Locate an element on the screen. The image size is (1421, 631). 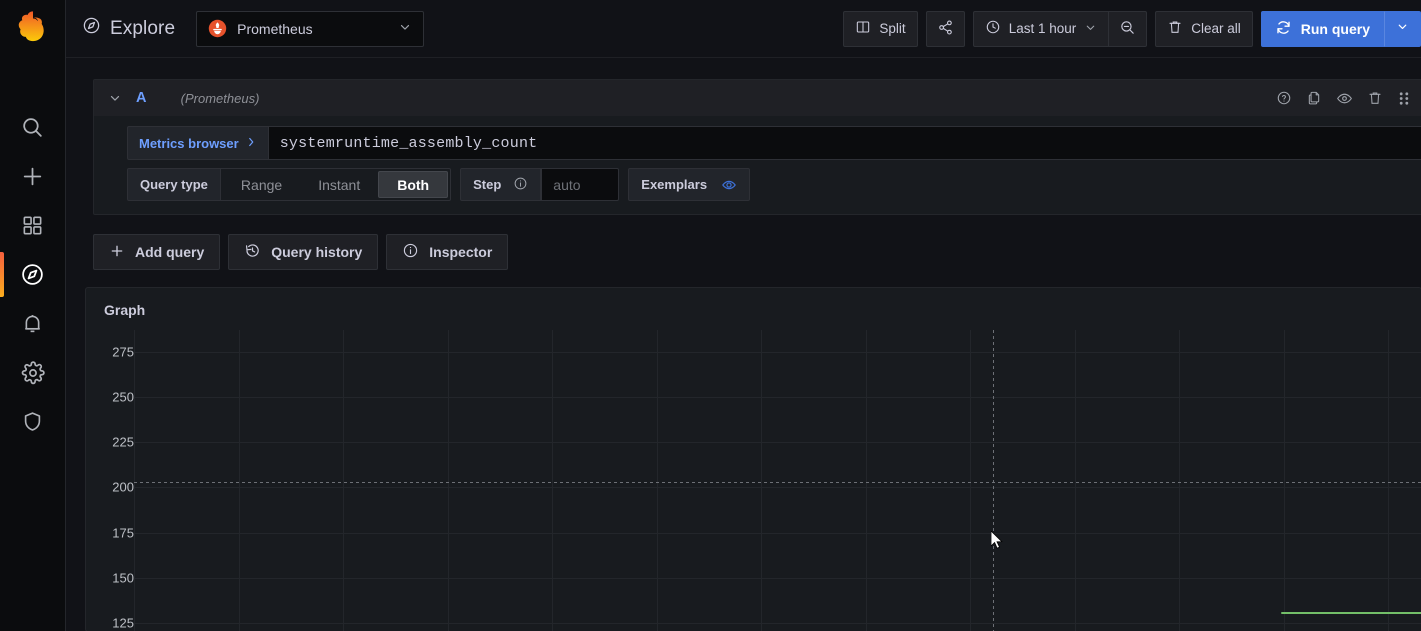
series-line is located at coordinates (1351, 613).